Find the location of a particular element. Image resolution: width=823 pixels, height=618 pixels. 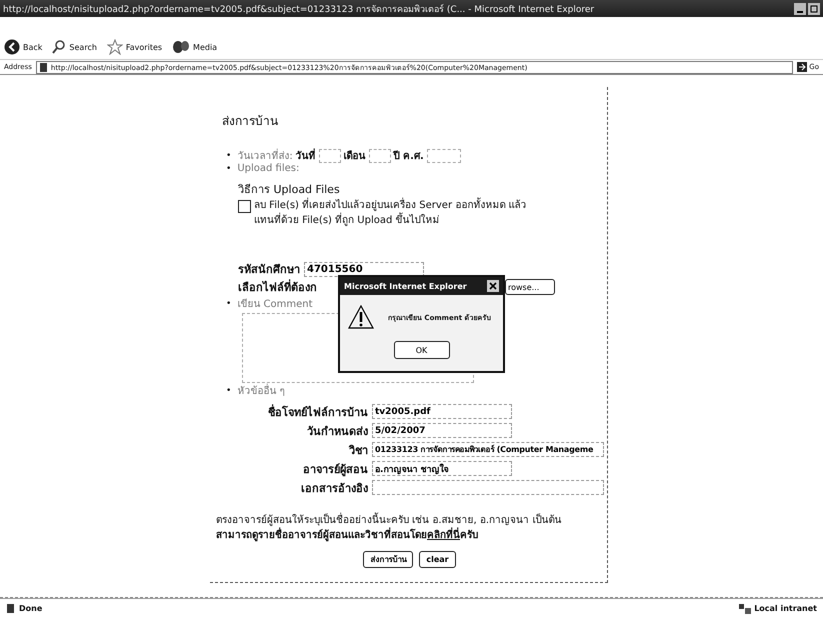

text-field: 5/02/2007 is located at coordinates (442, 430).